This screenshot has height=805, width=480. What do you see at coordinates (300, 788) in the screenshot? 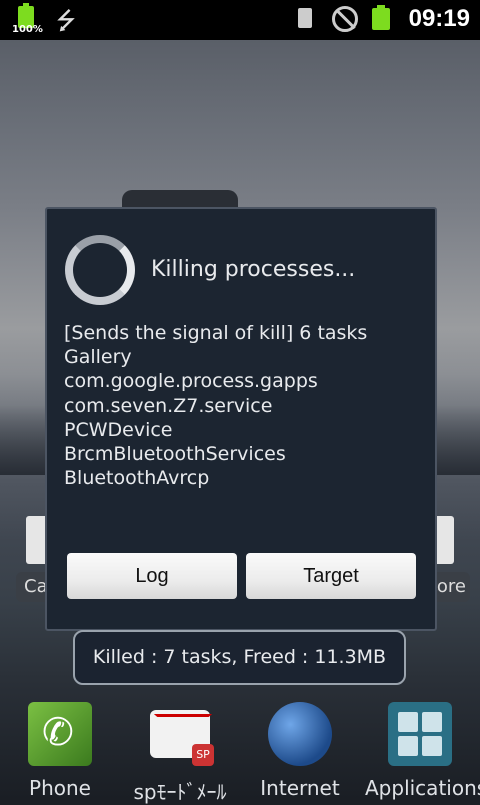
I see `dock-label: Internet` at bounding box center [300, 788].